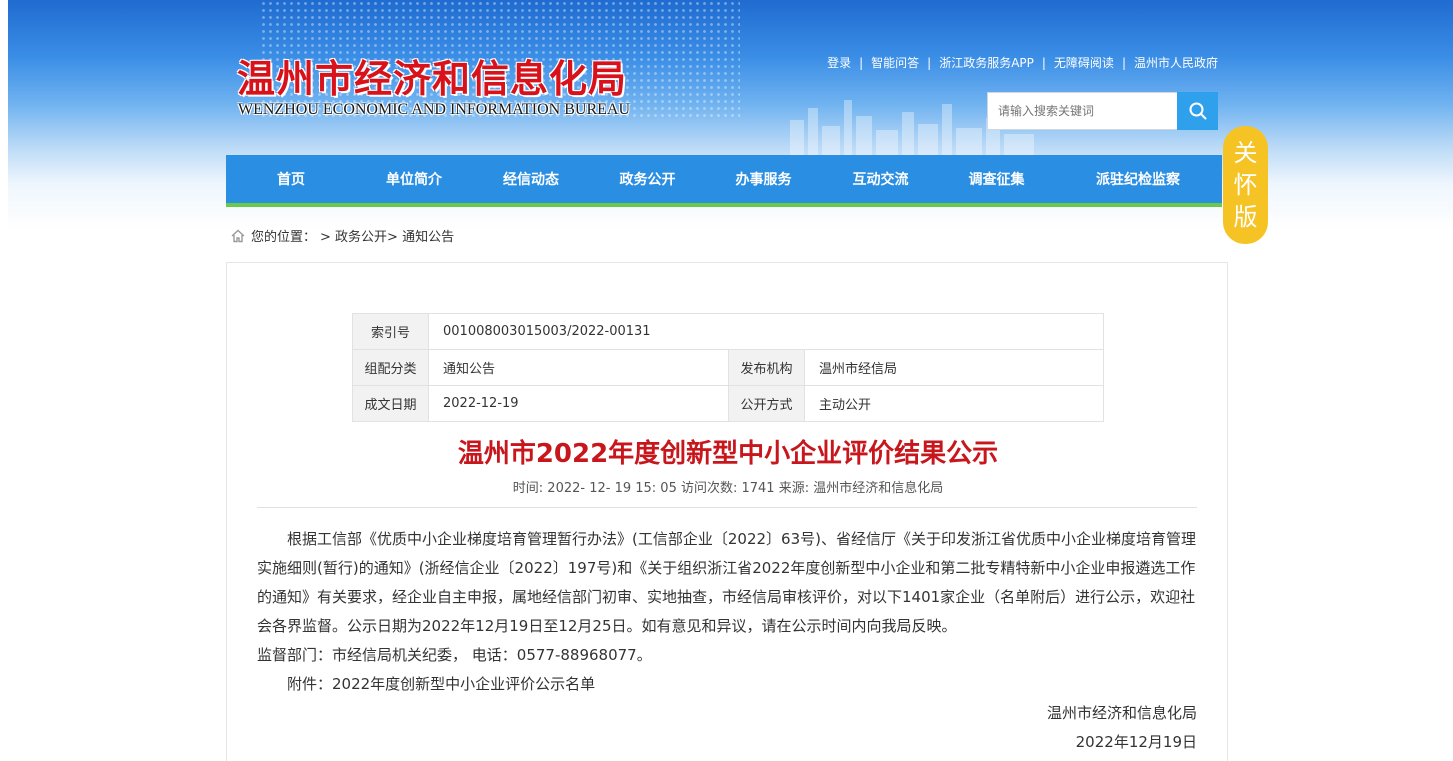 This screenshot has width=1453, height=761. I want to click on nav-item-about: 单位简介, so click(414, 179).